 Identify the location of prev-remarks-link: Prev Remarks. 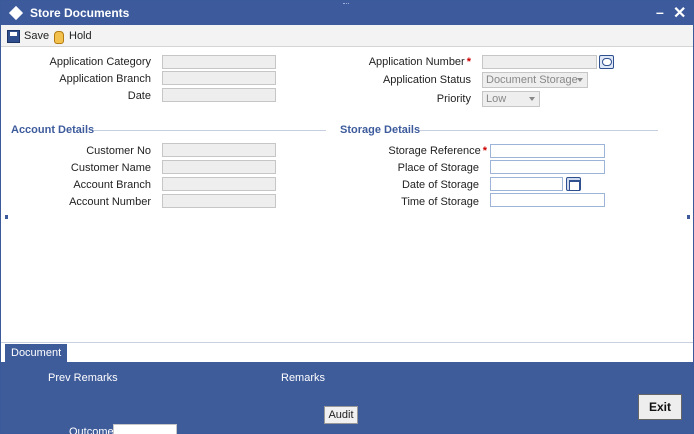
(83, 378).